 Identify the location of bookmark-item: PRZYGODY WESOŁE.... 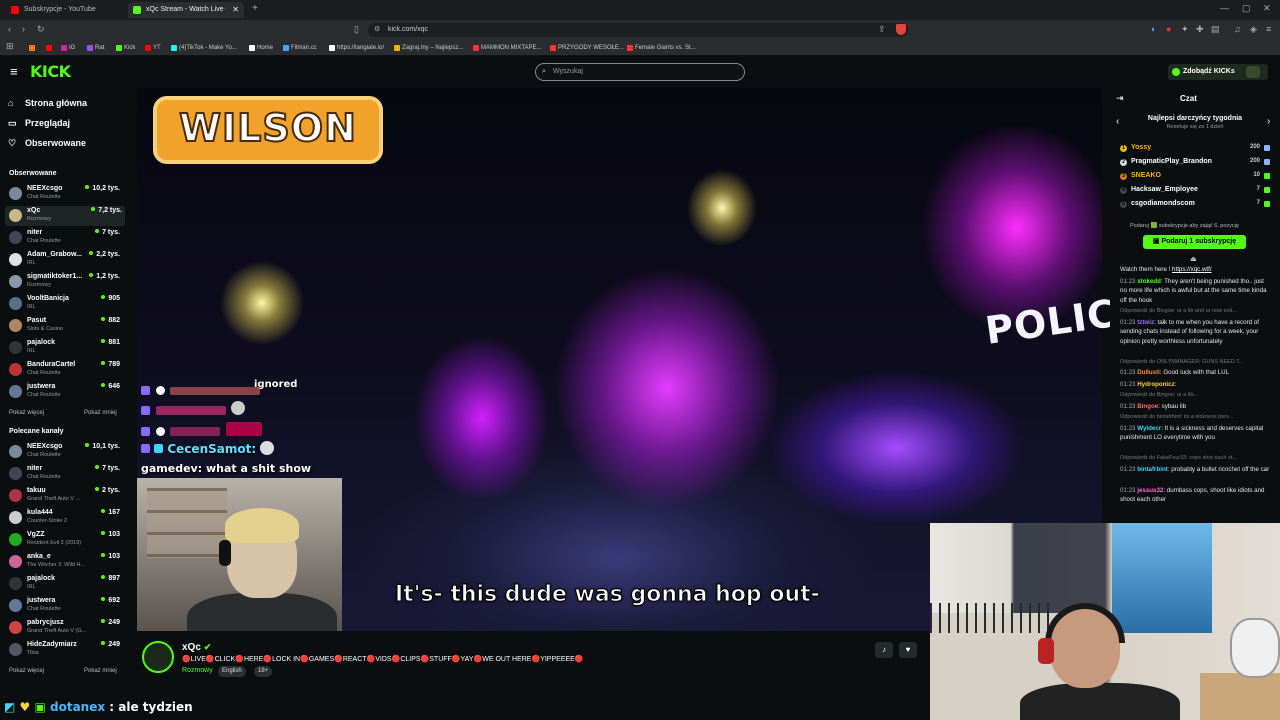
(586, 48).